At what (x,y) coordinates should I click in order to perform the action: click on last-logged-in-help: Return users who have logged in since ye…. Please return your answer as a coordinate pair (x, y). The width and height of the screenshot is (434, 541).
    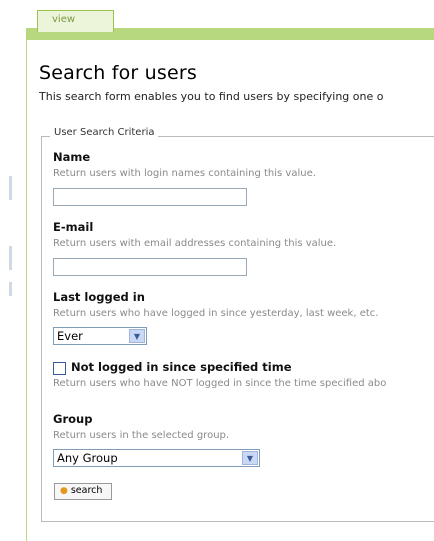
    Looking at the image, I should click on (216, 313).